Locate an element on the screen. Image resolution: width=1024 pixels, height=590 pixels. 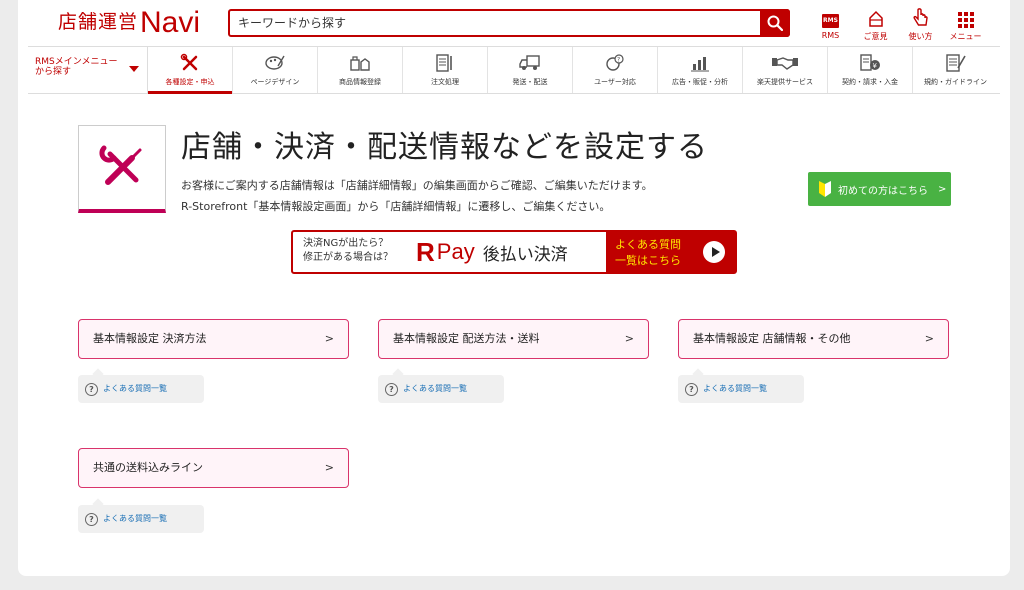
hero-tools-icon-box is located at coordinates (122, 169).